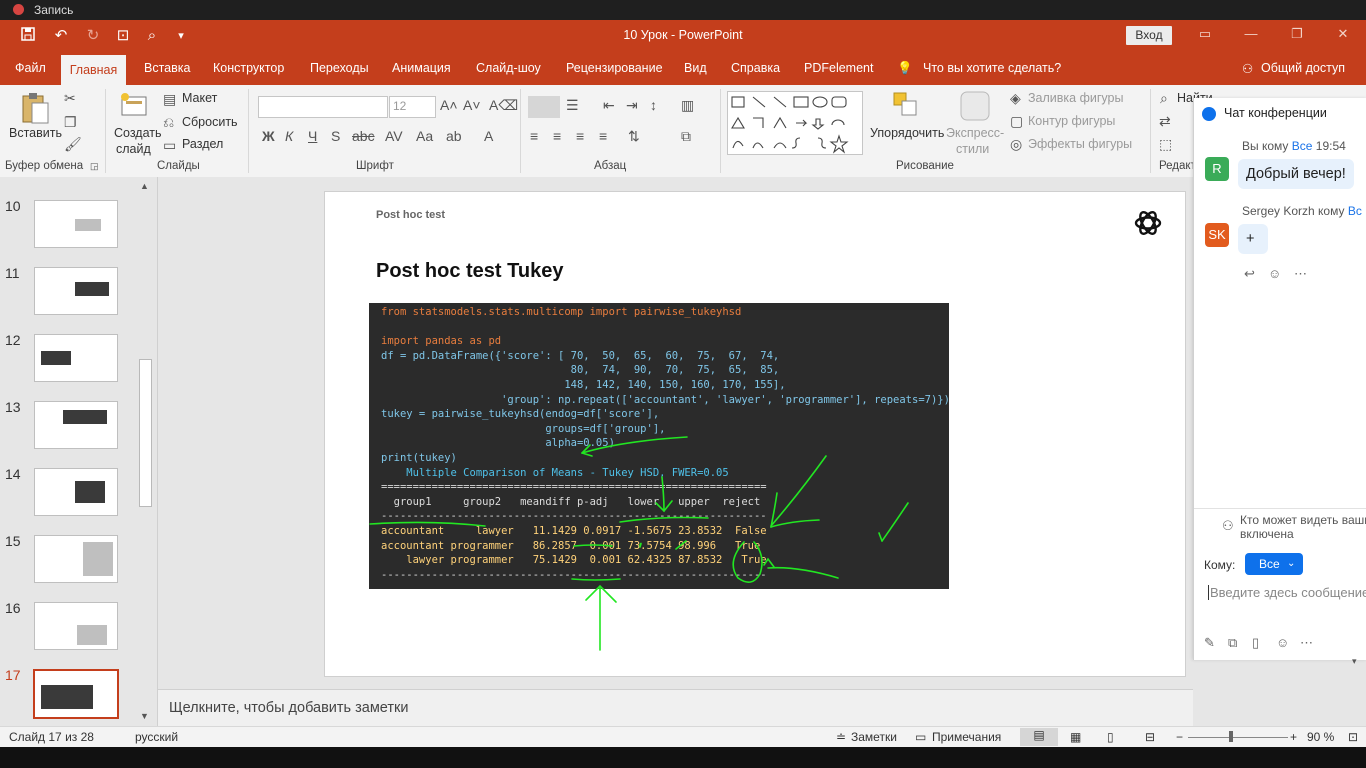  What do you see at coordinates (920, 737) in the screenshot?
I see `comments-icon: ▭` at bounding box center [920, 737].